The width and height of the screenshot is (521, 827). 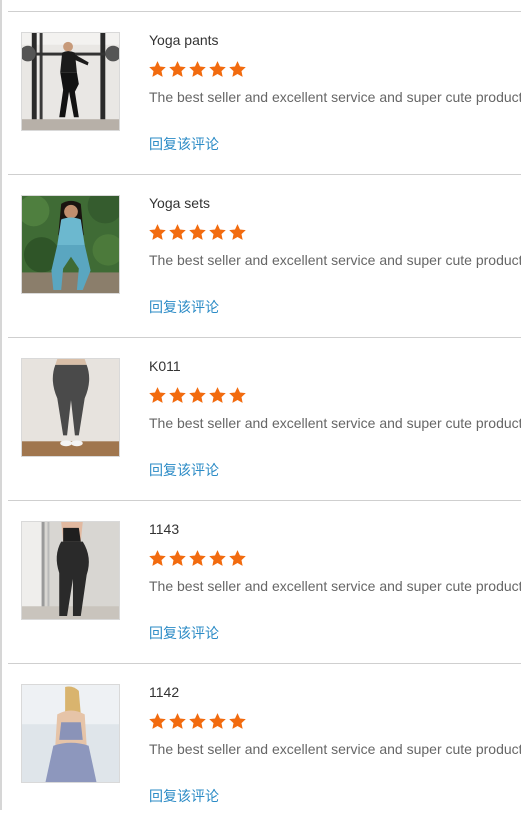 What do you see at coordinates (179, 203) in the screenshot?
I see `product-title: Yoga sets` at bounding box center [179, 203].